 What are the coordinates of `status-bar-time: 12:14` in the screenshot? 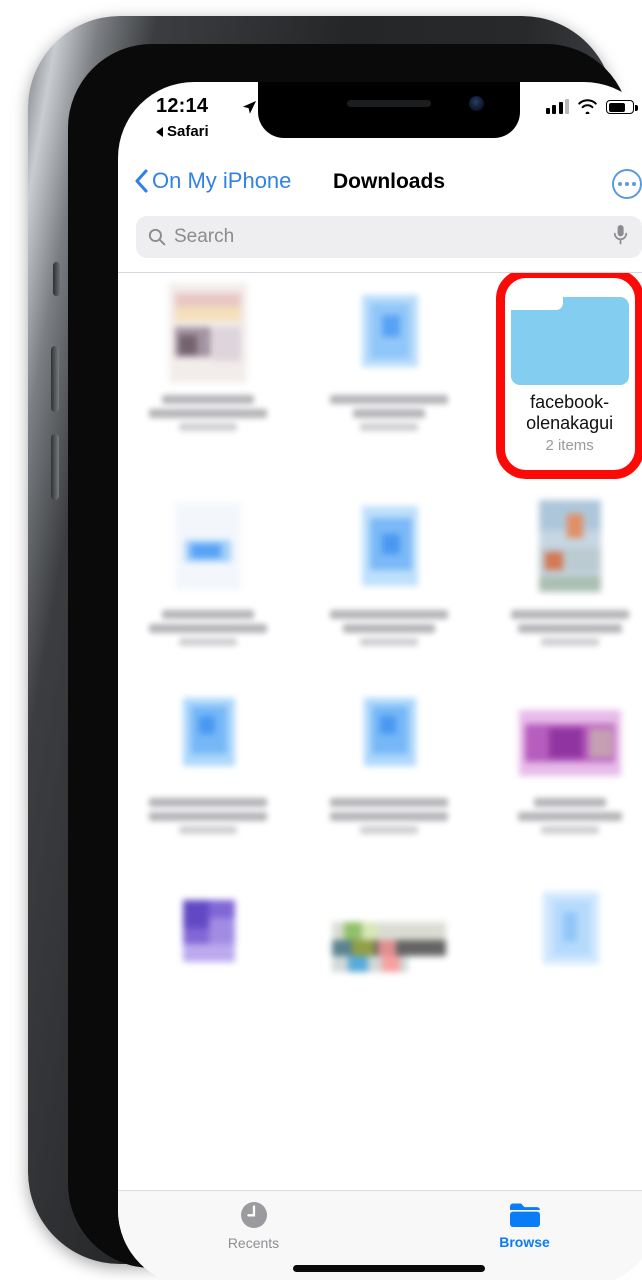 It's located at (182, 106).